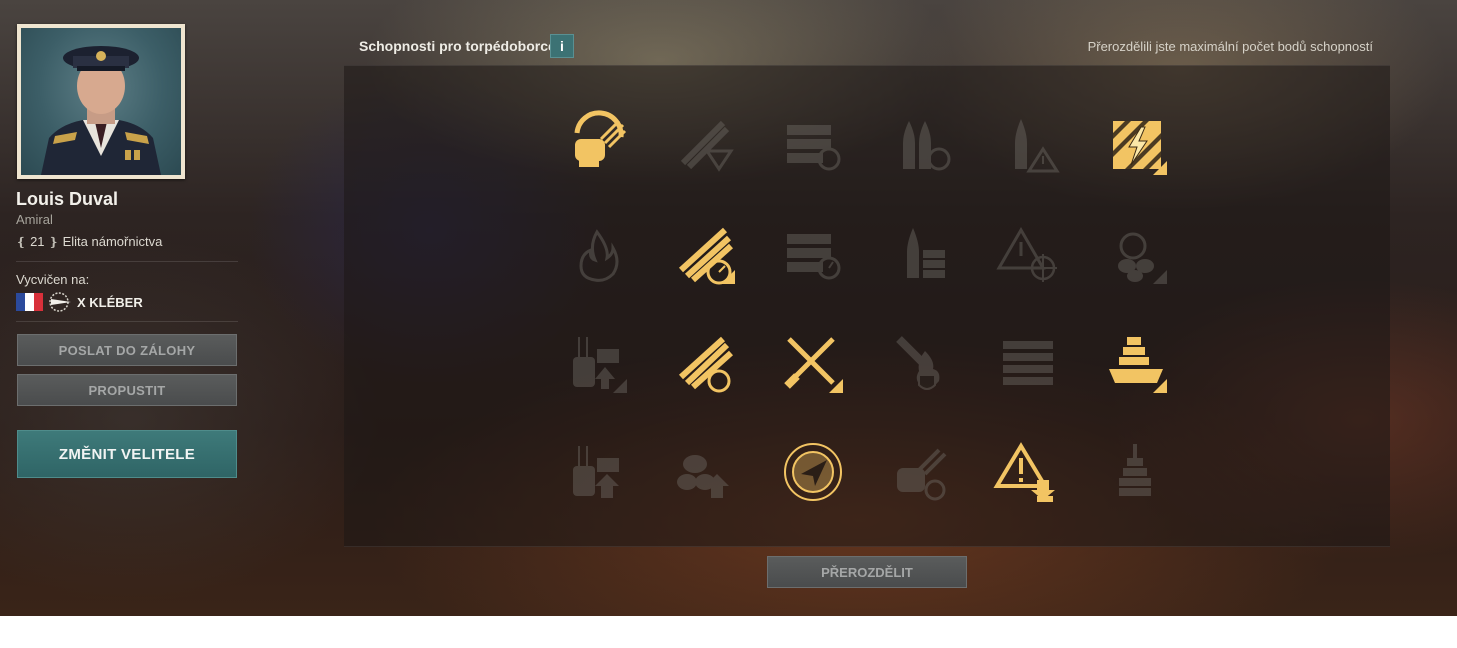 This screenshot has width=1457, height=648. Describe the element at coordinates (110, 302) in the screenshot. I see `ship-name: X KLÉBER` at that location.